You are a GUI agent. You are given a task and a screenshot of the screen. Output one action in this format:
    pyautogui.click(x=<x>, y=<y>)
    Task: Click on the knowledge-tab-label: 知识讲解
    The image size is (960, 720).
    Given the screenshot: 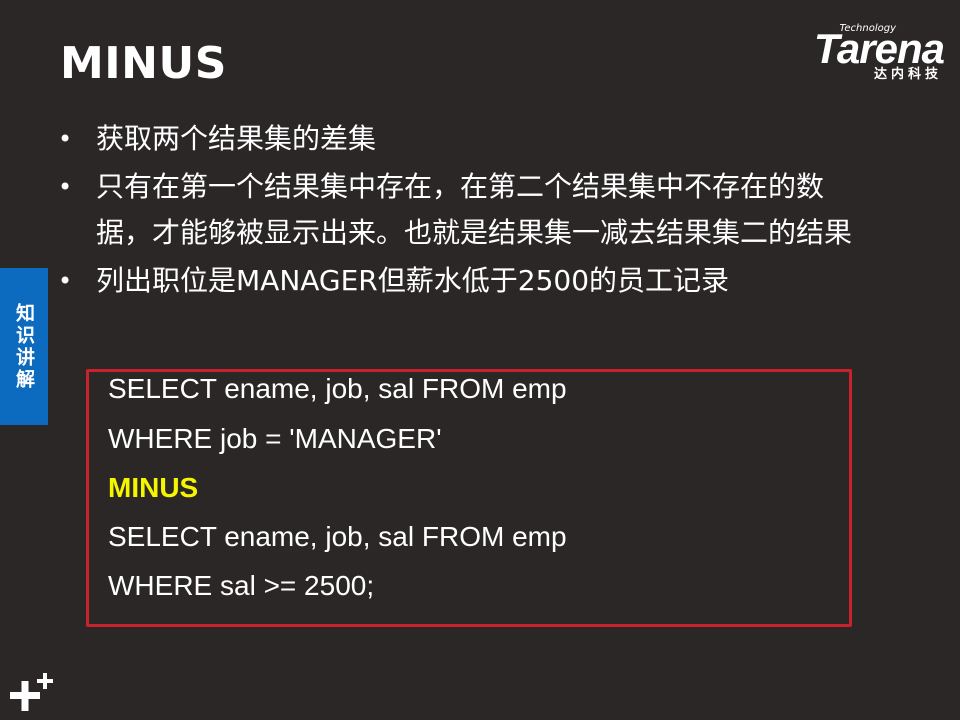 What is the action you would take?
    pyautogui.click(x=24, y=346)
    